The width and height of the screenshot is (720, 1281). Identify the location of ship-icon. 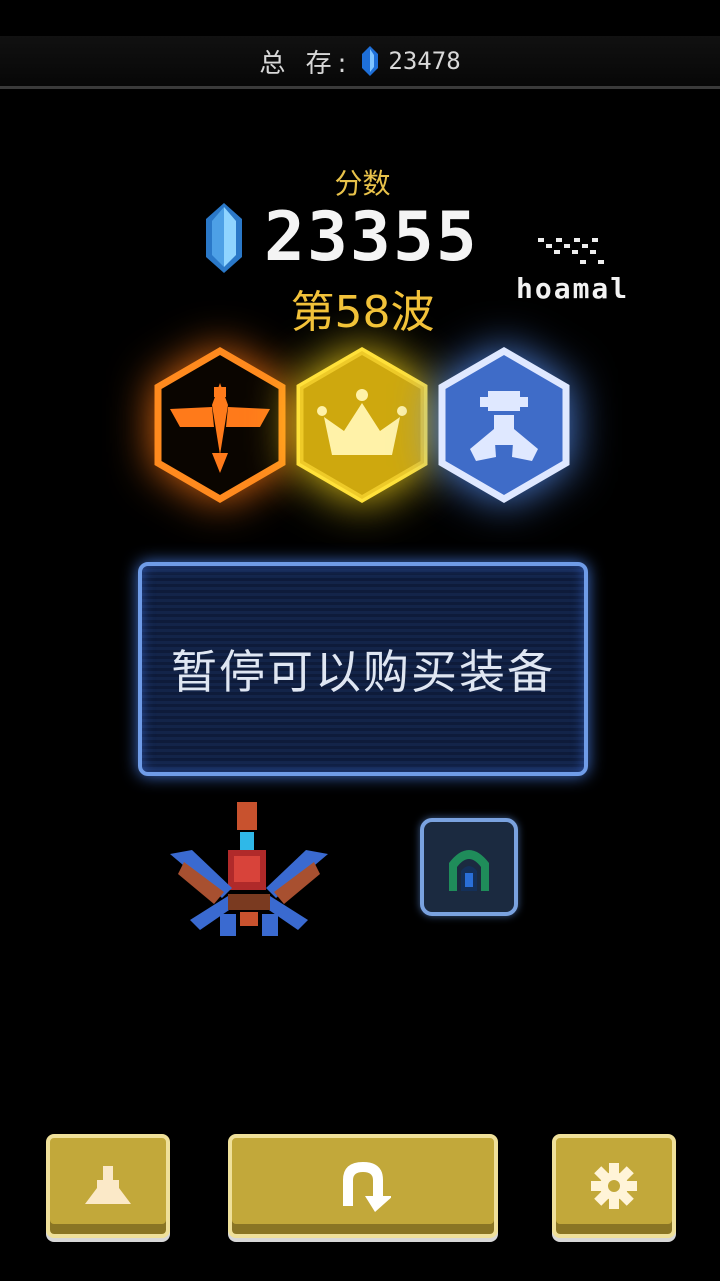
(108, 1185).